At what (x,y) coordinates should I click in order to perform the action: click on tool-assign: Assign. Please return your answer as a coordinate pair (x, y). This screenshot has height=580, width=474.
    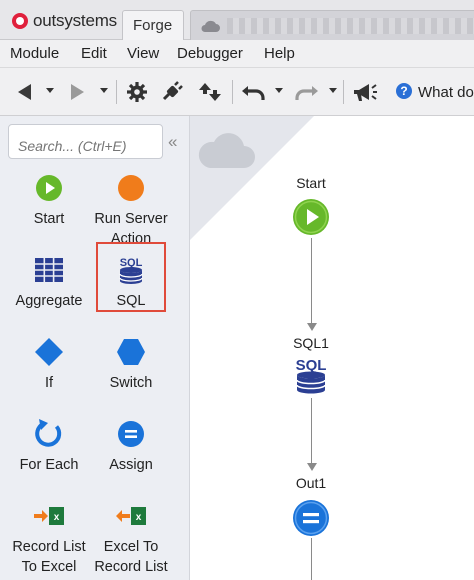
    Looking at the image, I should click on (131, 447).